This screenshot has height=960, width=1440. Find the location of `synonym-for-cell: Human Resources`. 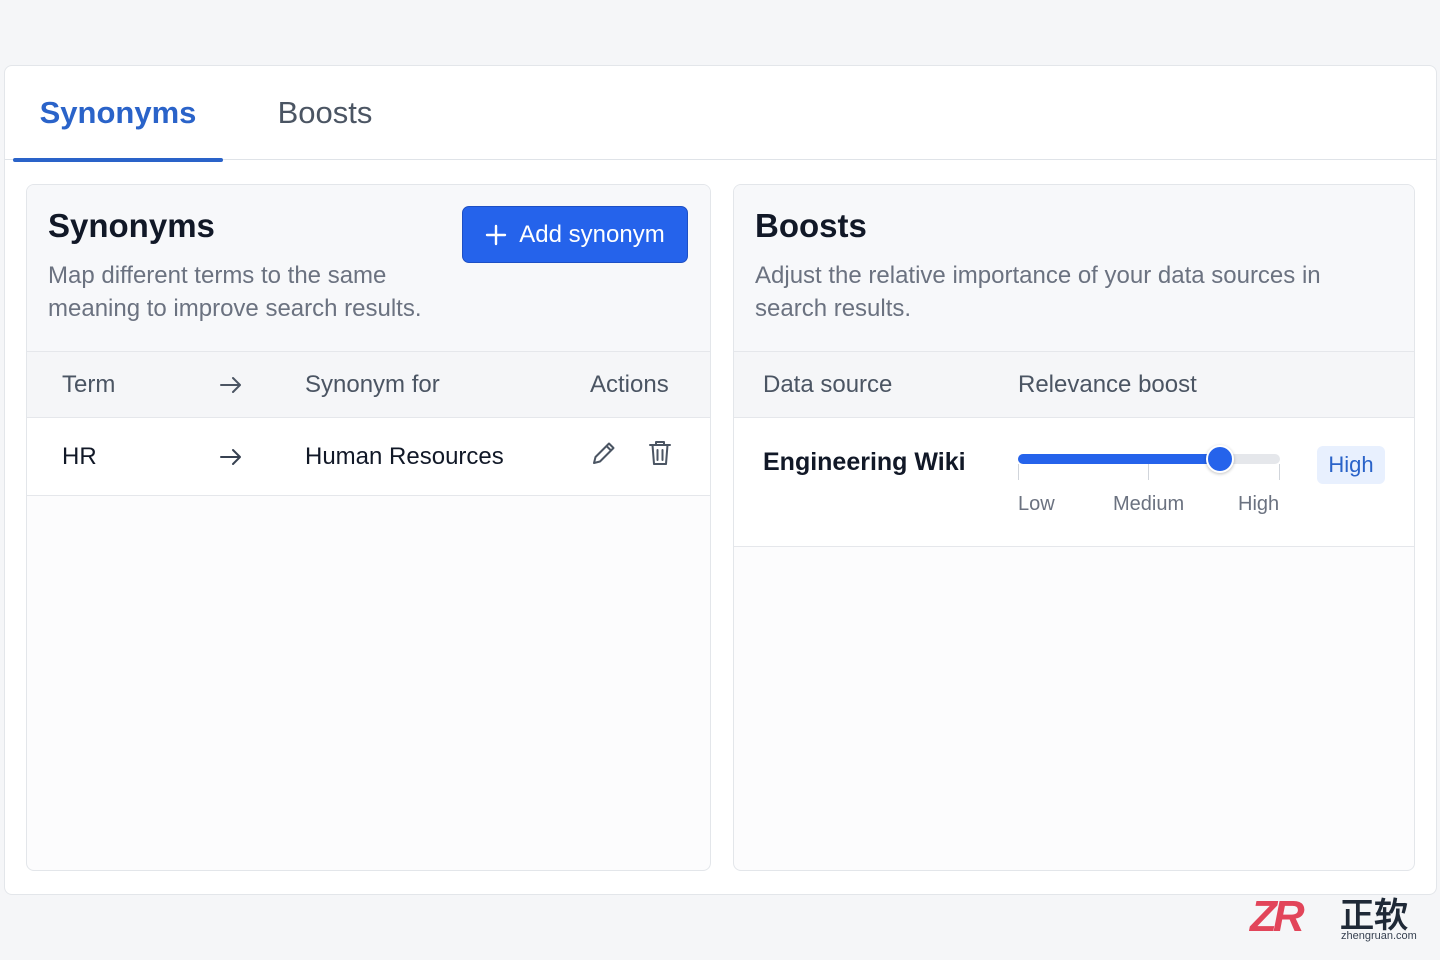

synonym-for-cell: Human Resources is located at coordinates (404, 456).